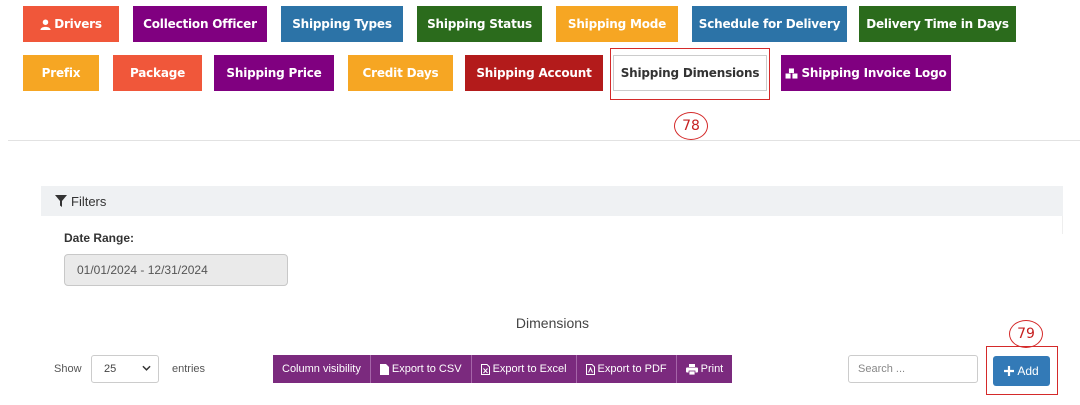 The width and height of the screenshot is (1080, 405). I want to click on tab-label: Shipping Types, so click(342, 24).